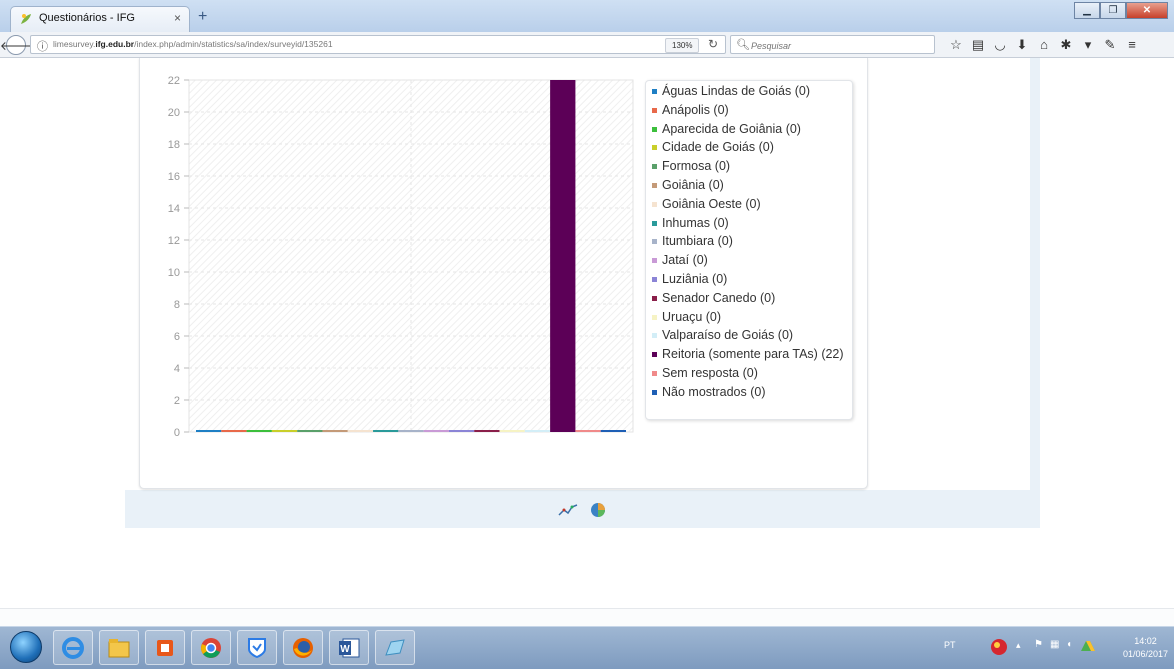 The height and width of the screenshot is (669, 1174). Describe the element at coordinates (731, 128) in the screenshot. I see `legend-label: Aparecida de Goiânia (0)` at that location.